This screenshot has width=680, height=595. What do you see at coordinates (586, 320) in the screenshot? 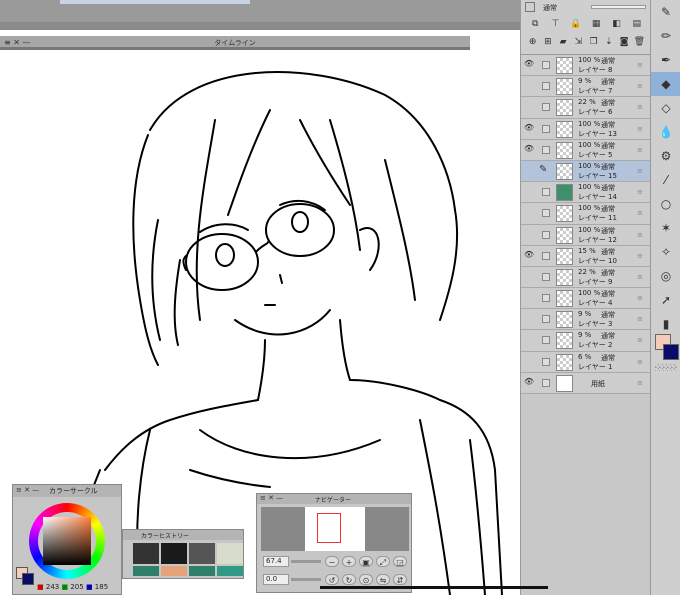
I see `layer-row: 9 % 通常 レイヤー 3 ≡` at bounding box center [586, 320].